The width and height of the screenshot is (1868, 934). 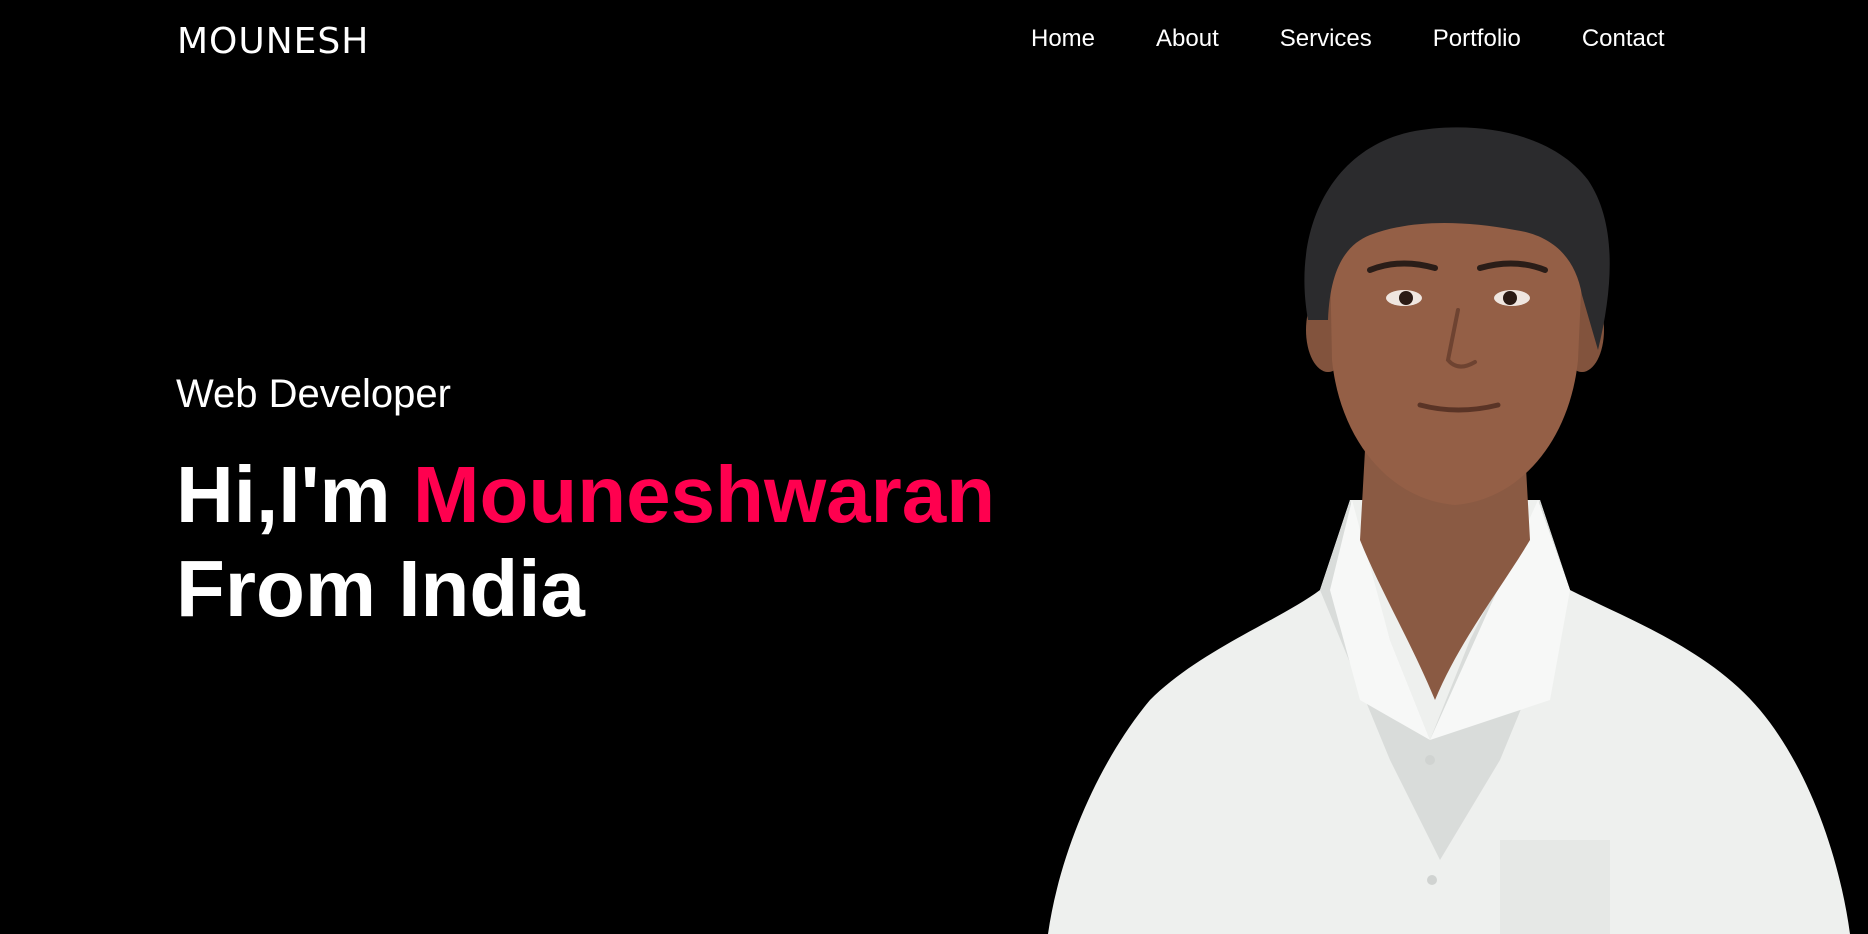 I want to click on hero-subtitle: Web Developer, so click(x=313, y=394).